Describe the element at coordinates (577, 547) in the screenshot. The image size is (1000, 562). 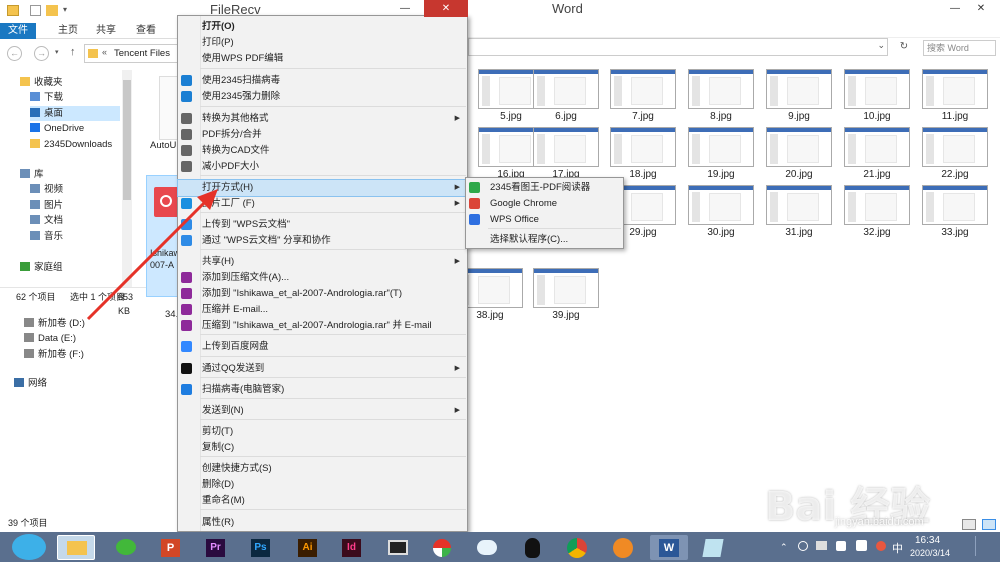
I see `chrome-icon` at that location.